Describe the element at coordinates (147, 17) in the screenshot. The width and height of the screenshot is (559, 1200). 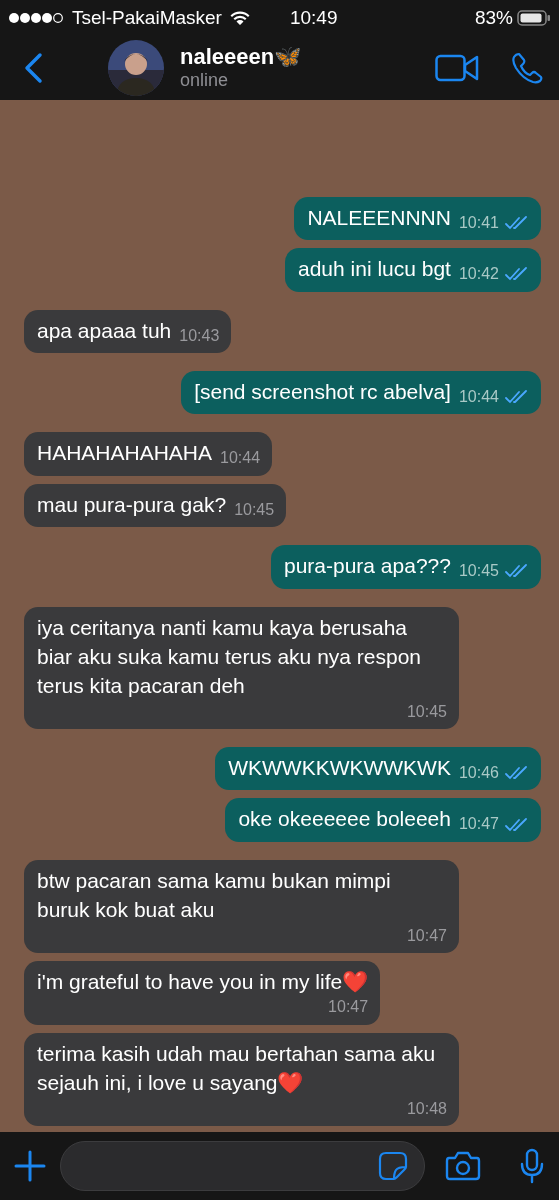
I see `carrier-name: Tsel-PakaiMasker` at that location.